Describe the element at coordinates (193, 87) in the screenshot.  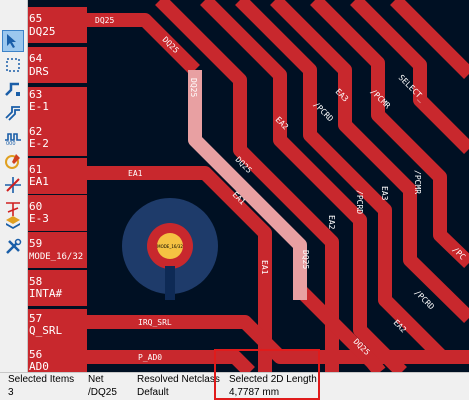
I see `track-label-dq25-vert1: DQ25` at that location.